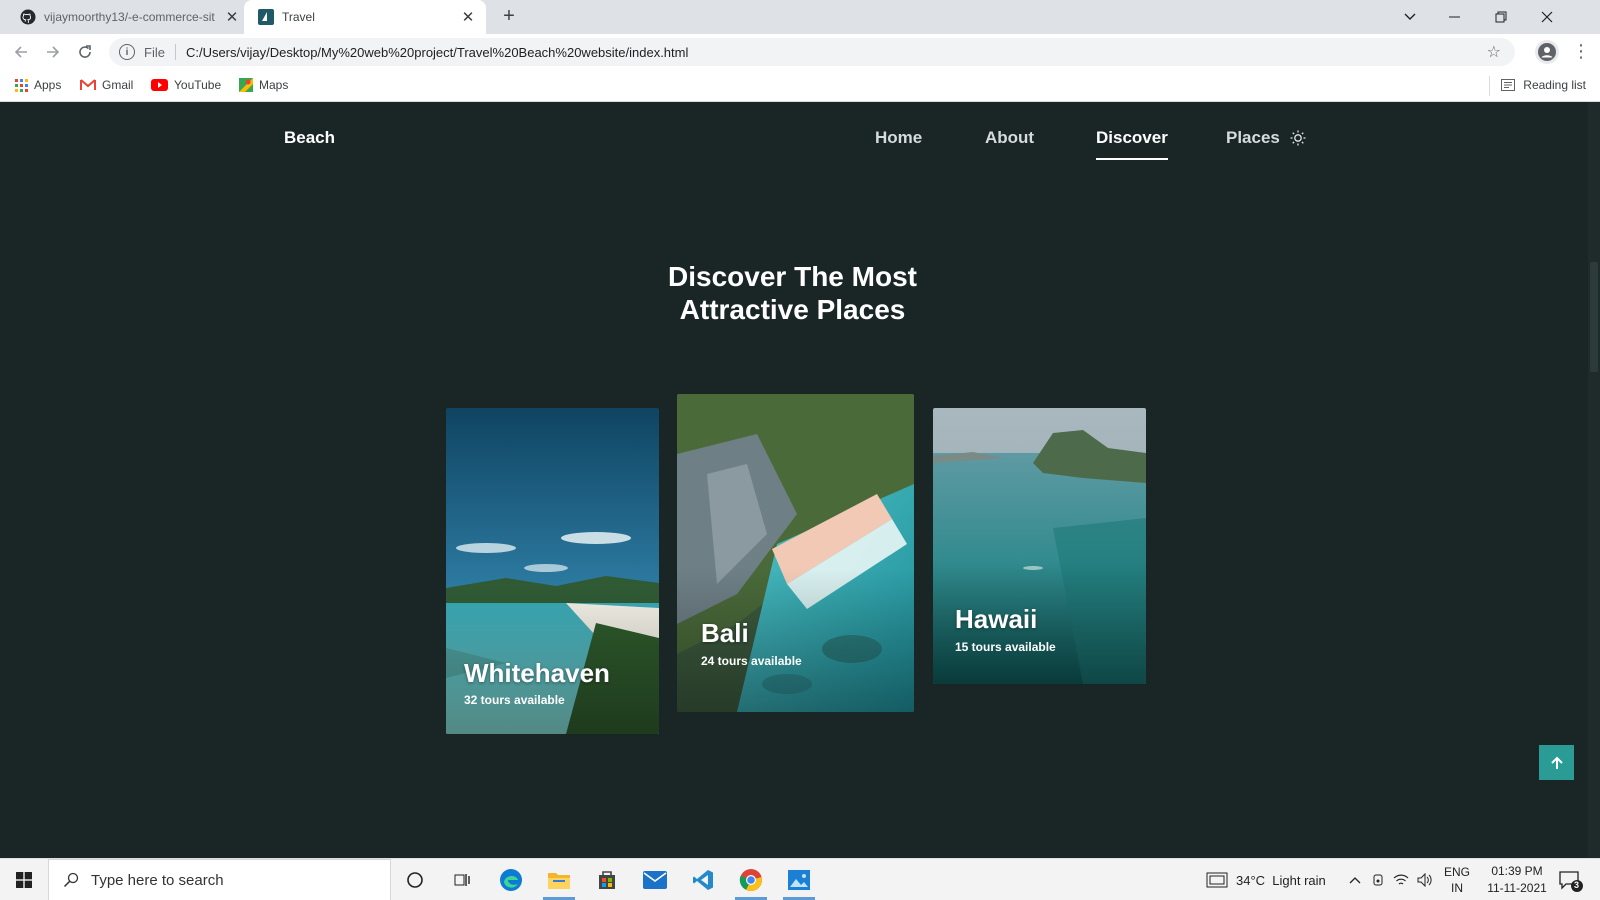 This screenshot has width=1600, height=900. Describe the element at coordinates (792, 309) in the screenshot. I see `heading-line: Attractive Places` at that location.